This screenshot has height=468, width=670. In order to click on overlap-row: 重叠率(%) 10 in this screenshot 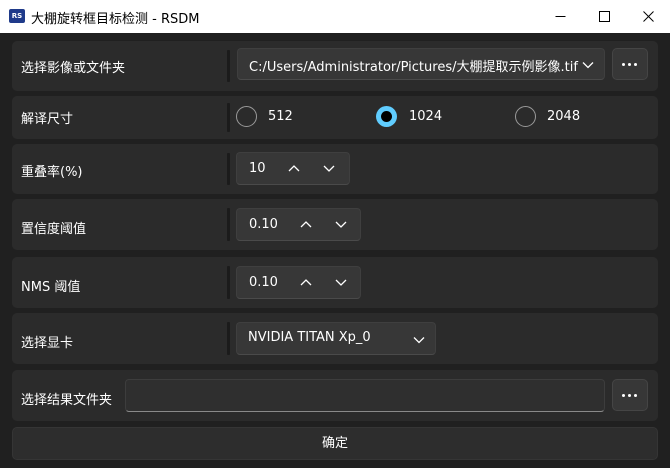, I will do `click(335, 169)`.